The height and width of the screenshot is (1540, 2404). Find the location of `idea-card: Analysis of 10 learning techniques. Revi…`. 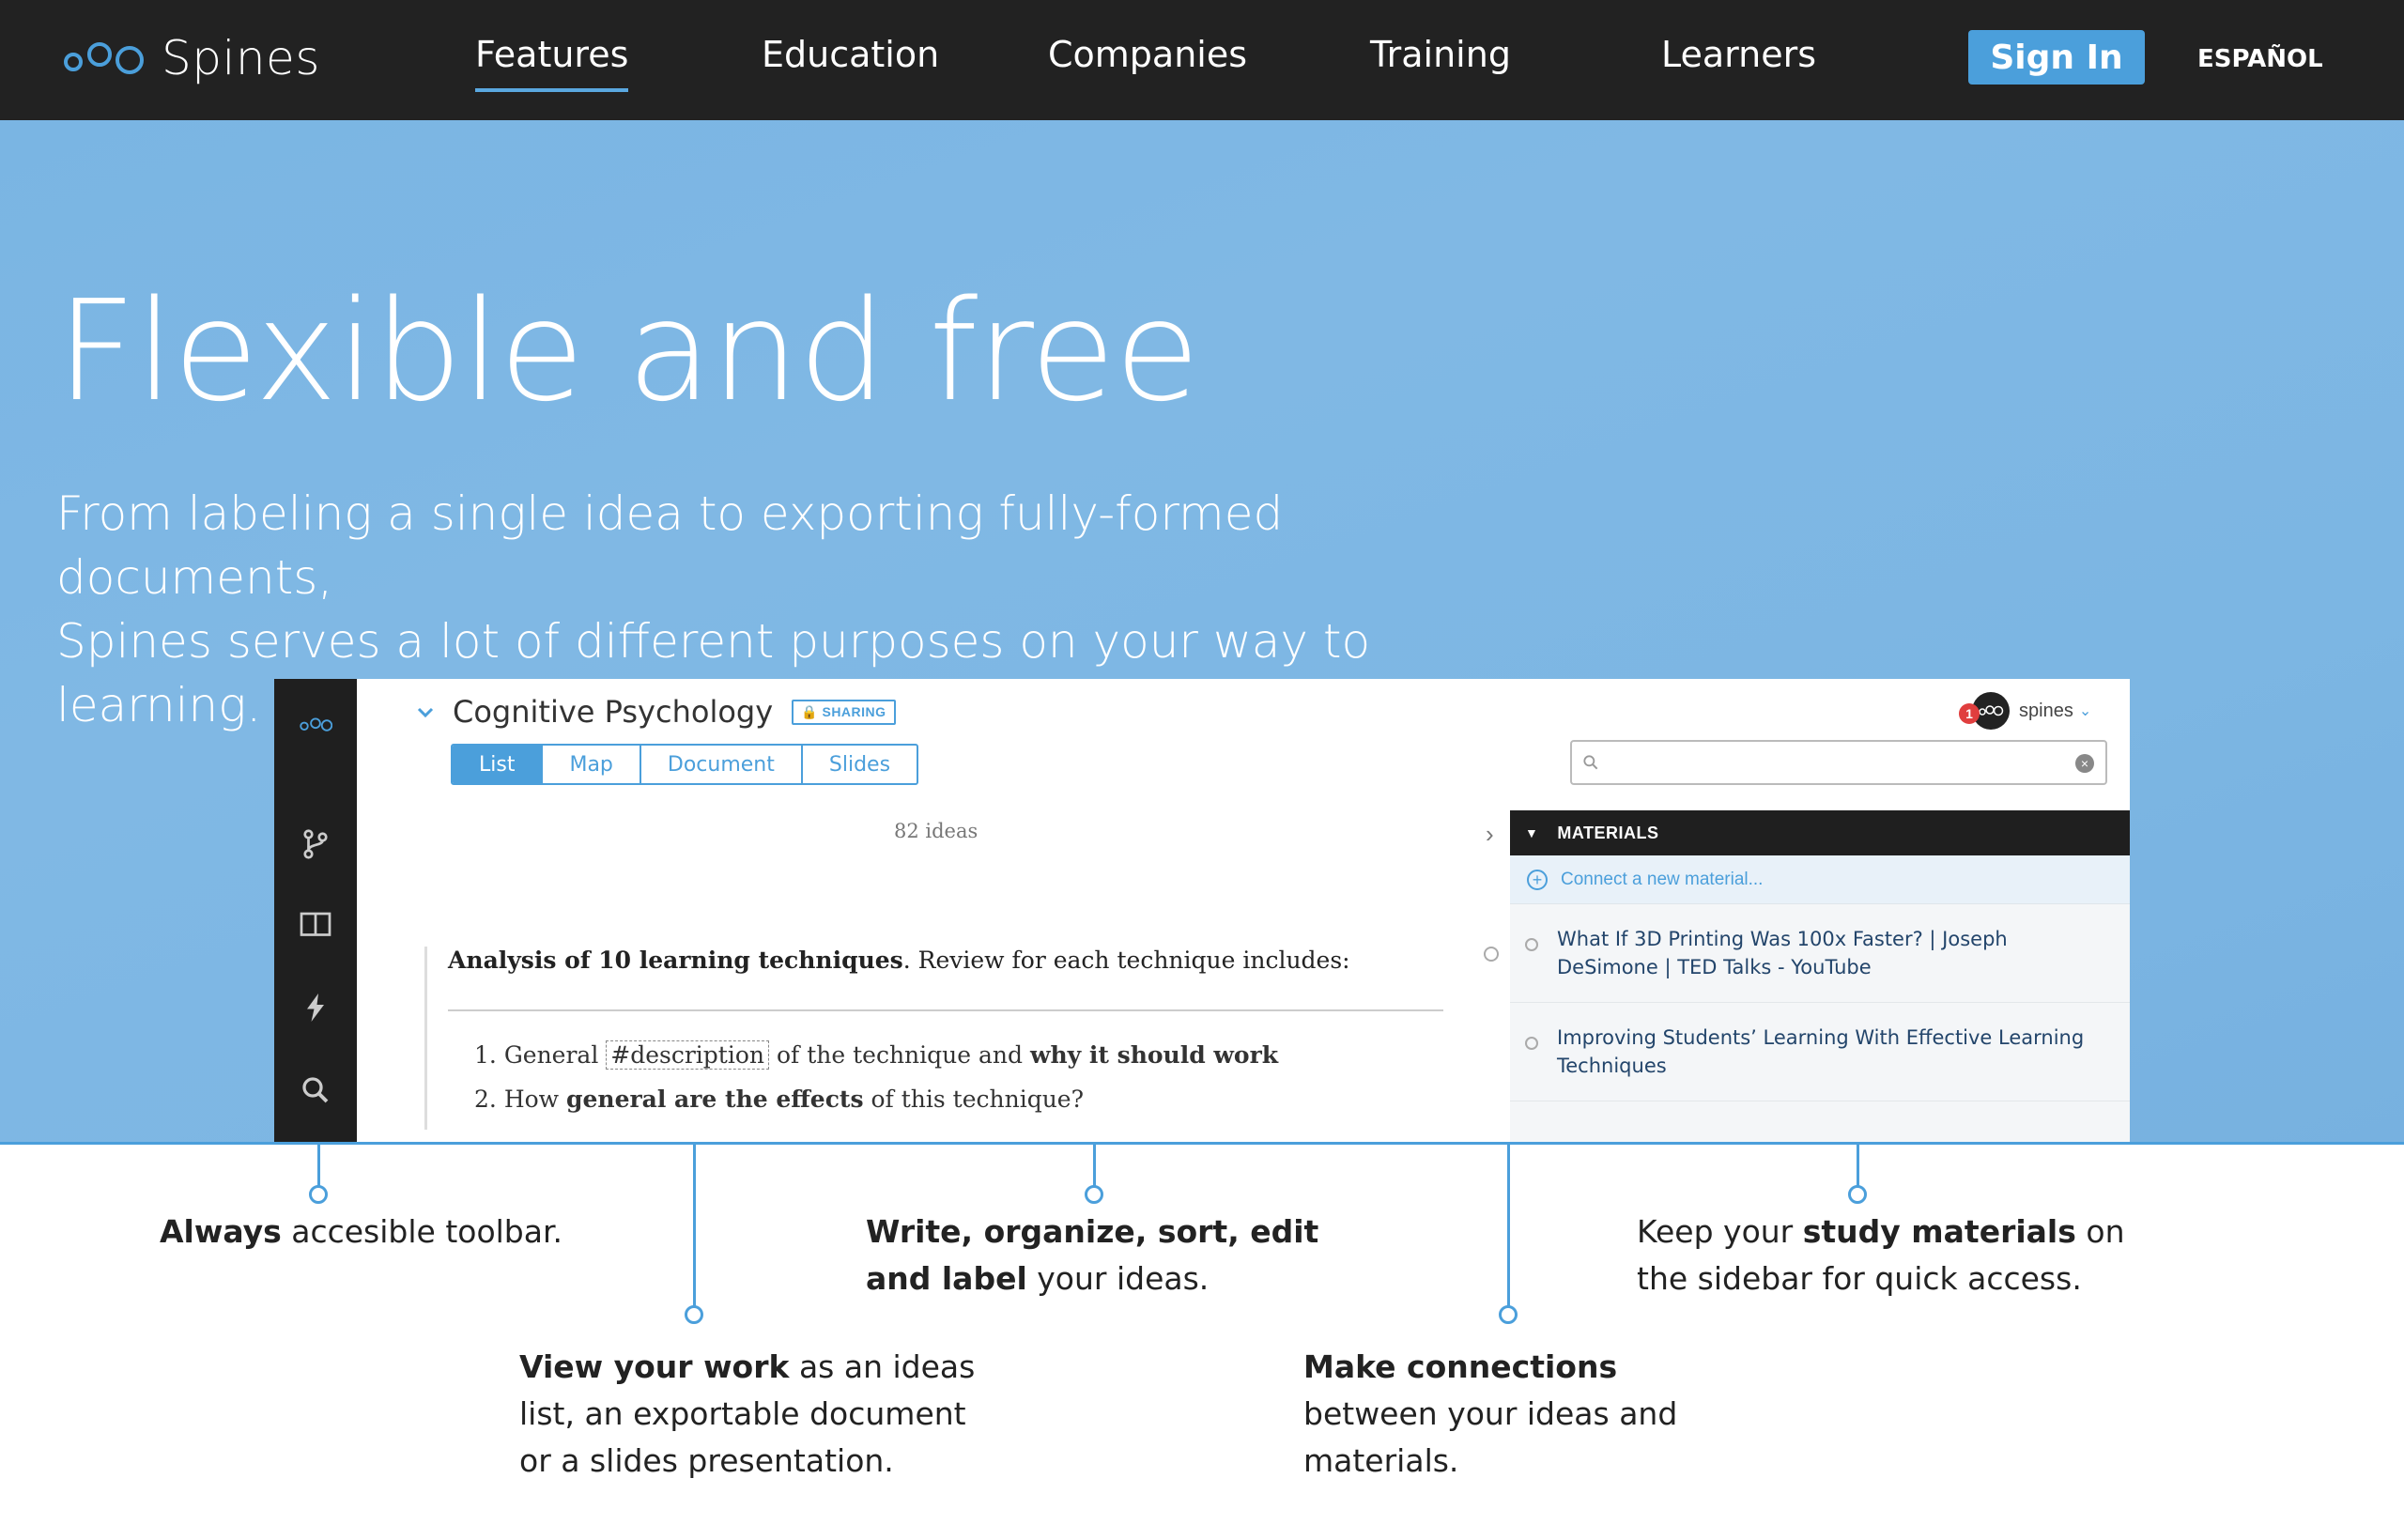

idea-card: Analysis of 10 learning techniques. Revi… is located at coordinates (933, 1038).